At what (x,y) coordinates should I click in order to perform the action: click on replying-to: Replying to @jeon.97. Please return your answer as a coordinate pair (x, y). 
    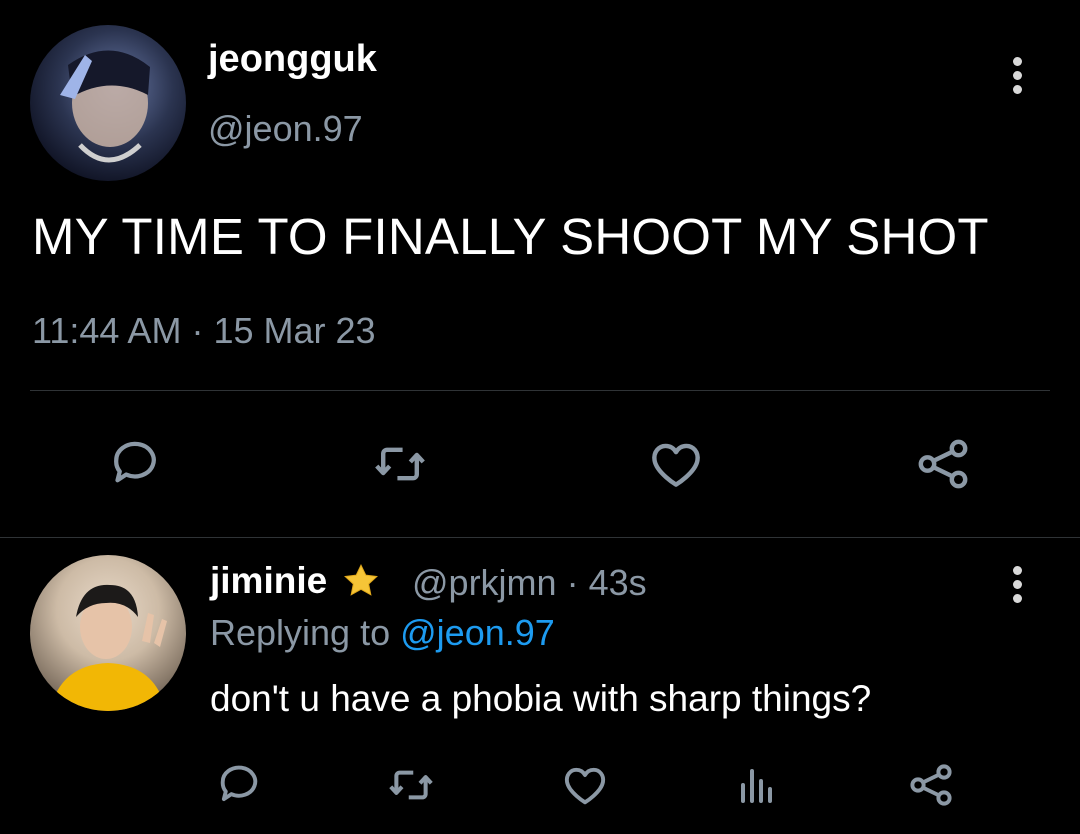
    Looking at the image, I should click on (382, 633).